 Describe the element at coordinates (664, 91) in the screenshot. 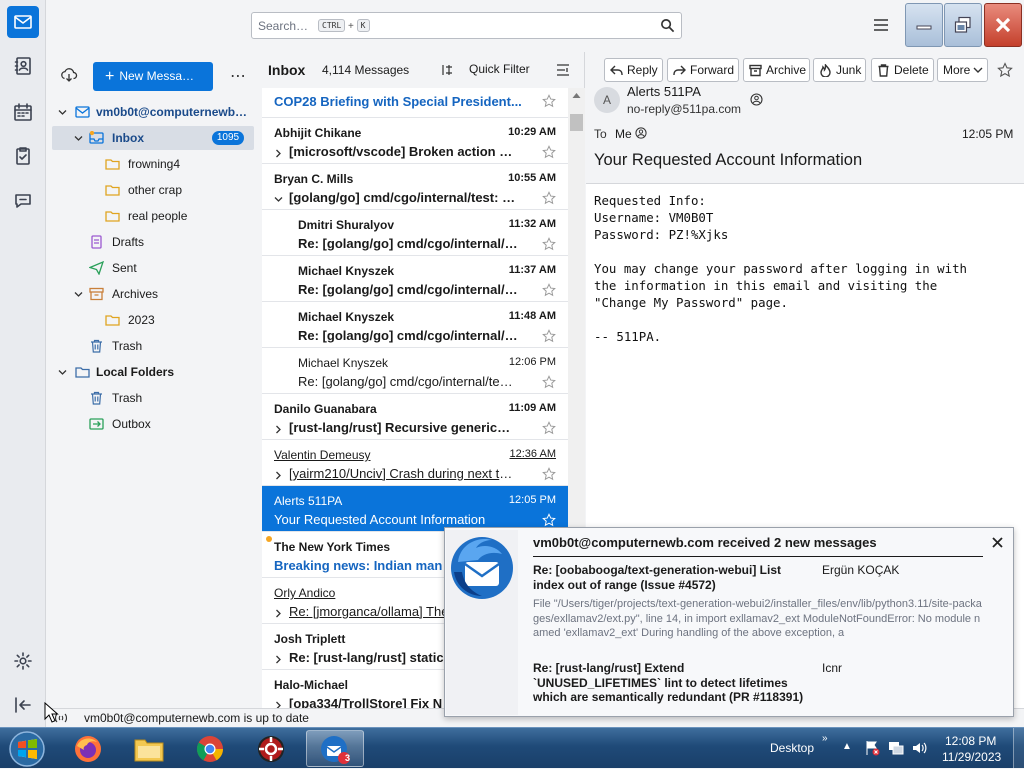

I see `sender-name: Alerts 511PA` at that location.